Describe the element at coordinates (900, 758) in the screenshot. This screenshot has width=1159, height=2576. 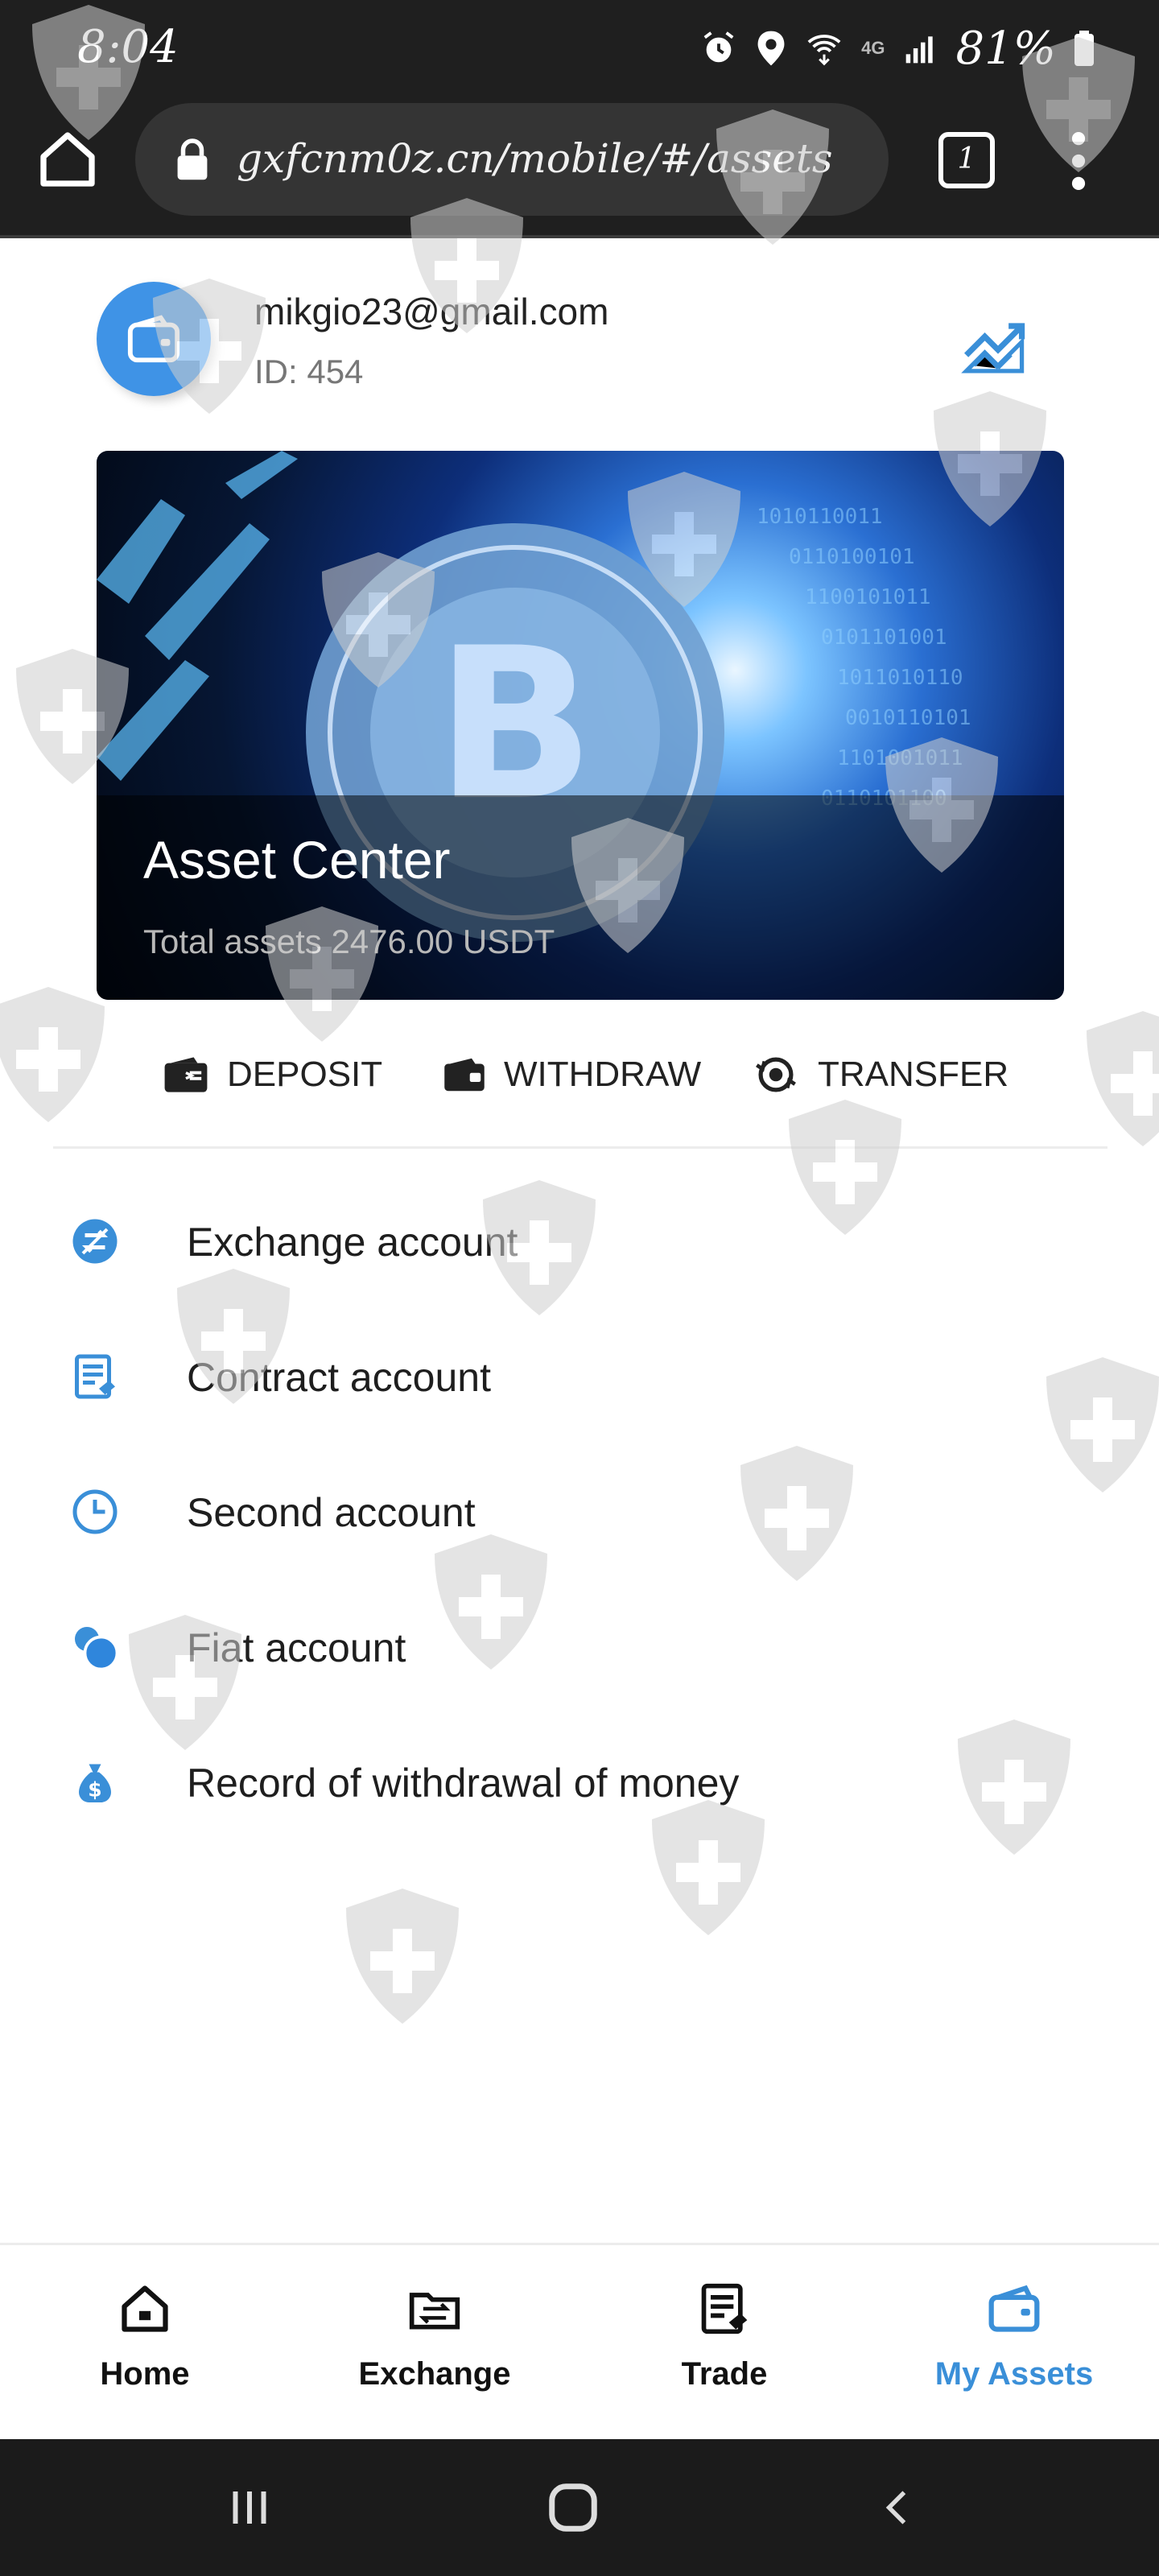
I see `svg-text: 1101001011` at that location.